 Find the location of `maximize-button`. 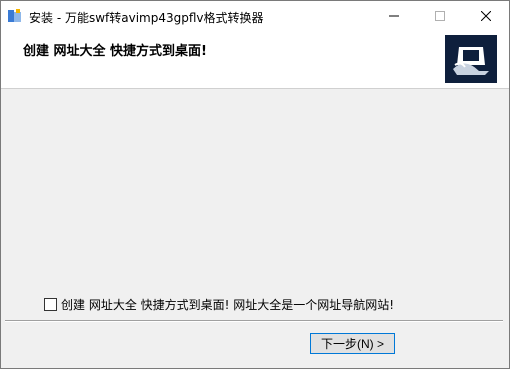

maximize-button is located at coordinates (440, 16).